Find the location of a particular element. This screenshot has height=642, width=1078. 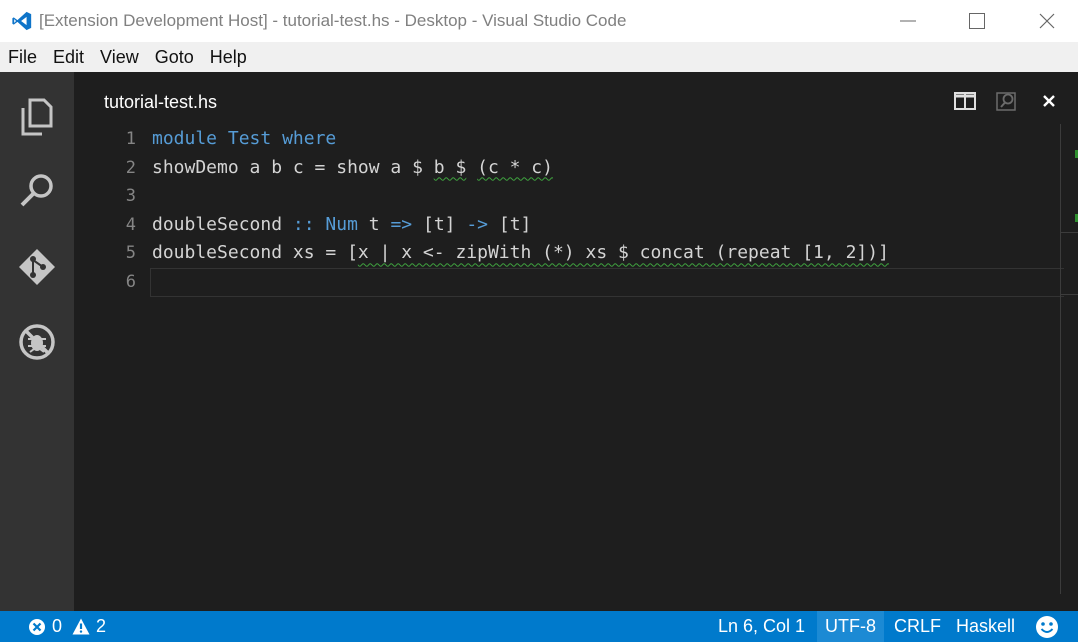

debug-view-button is located at coordinates (37, 342).